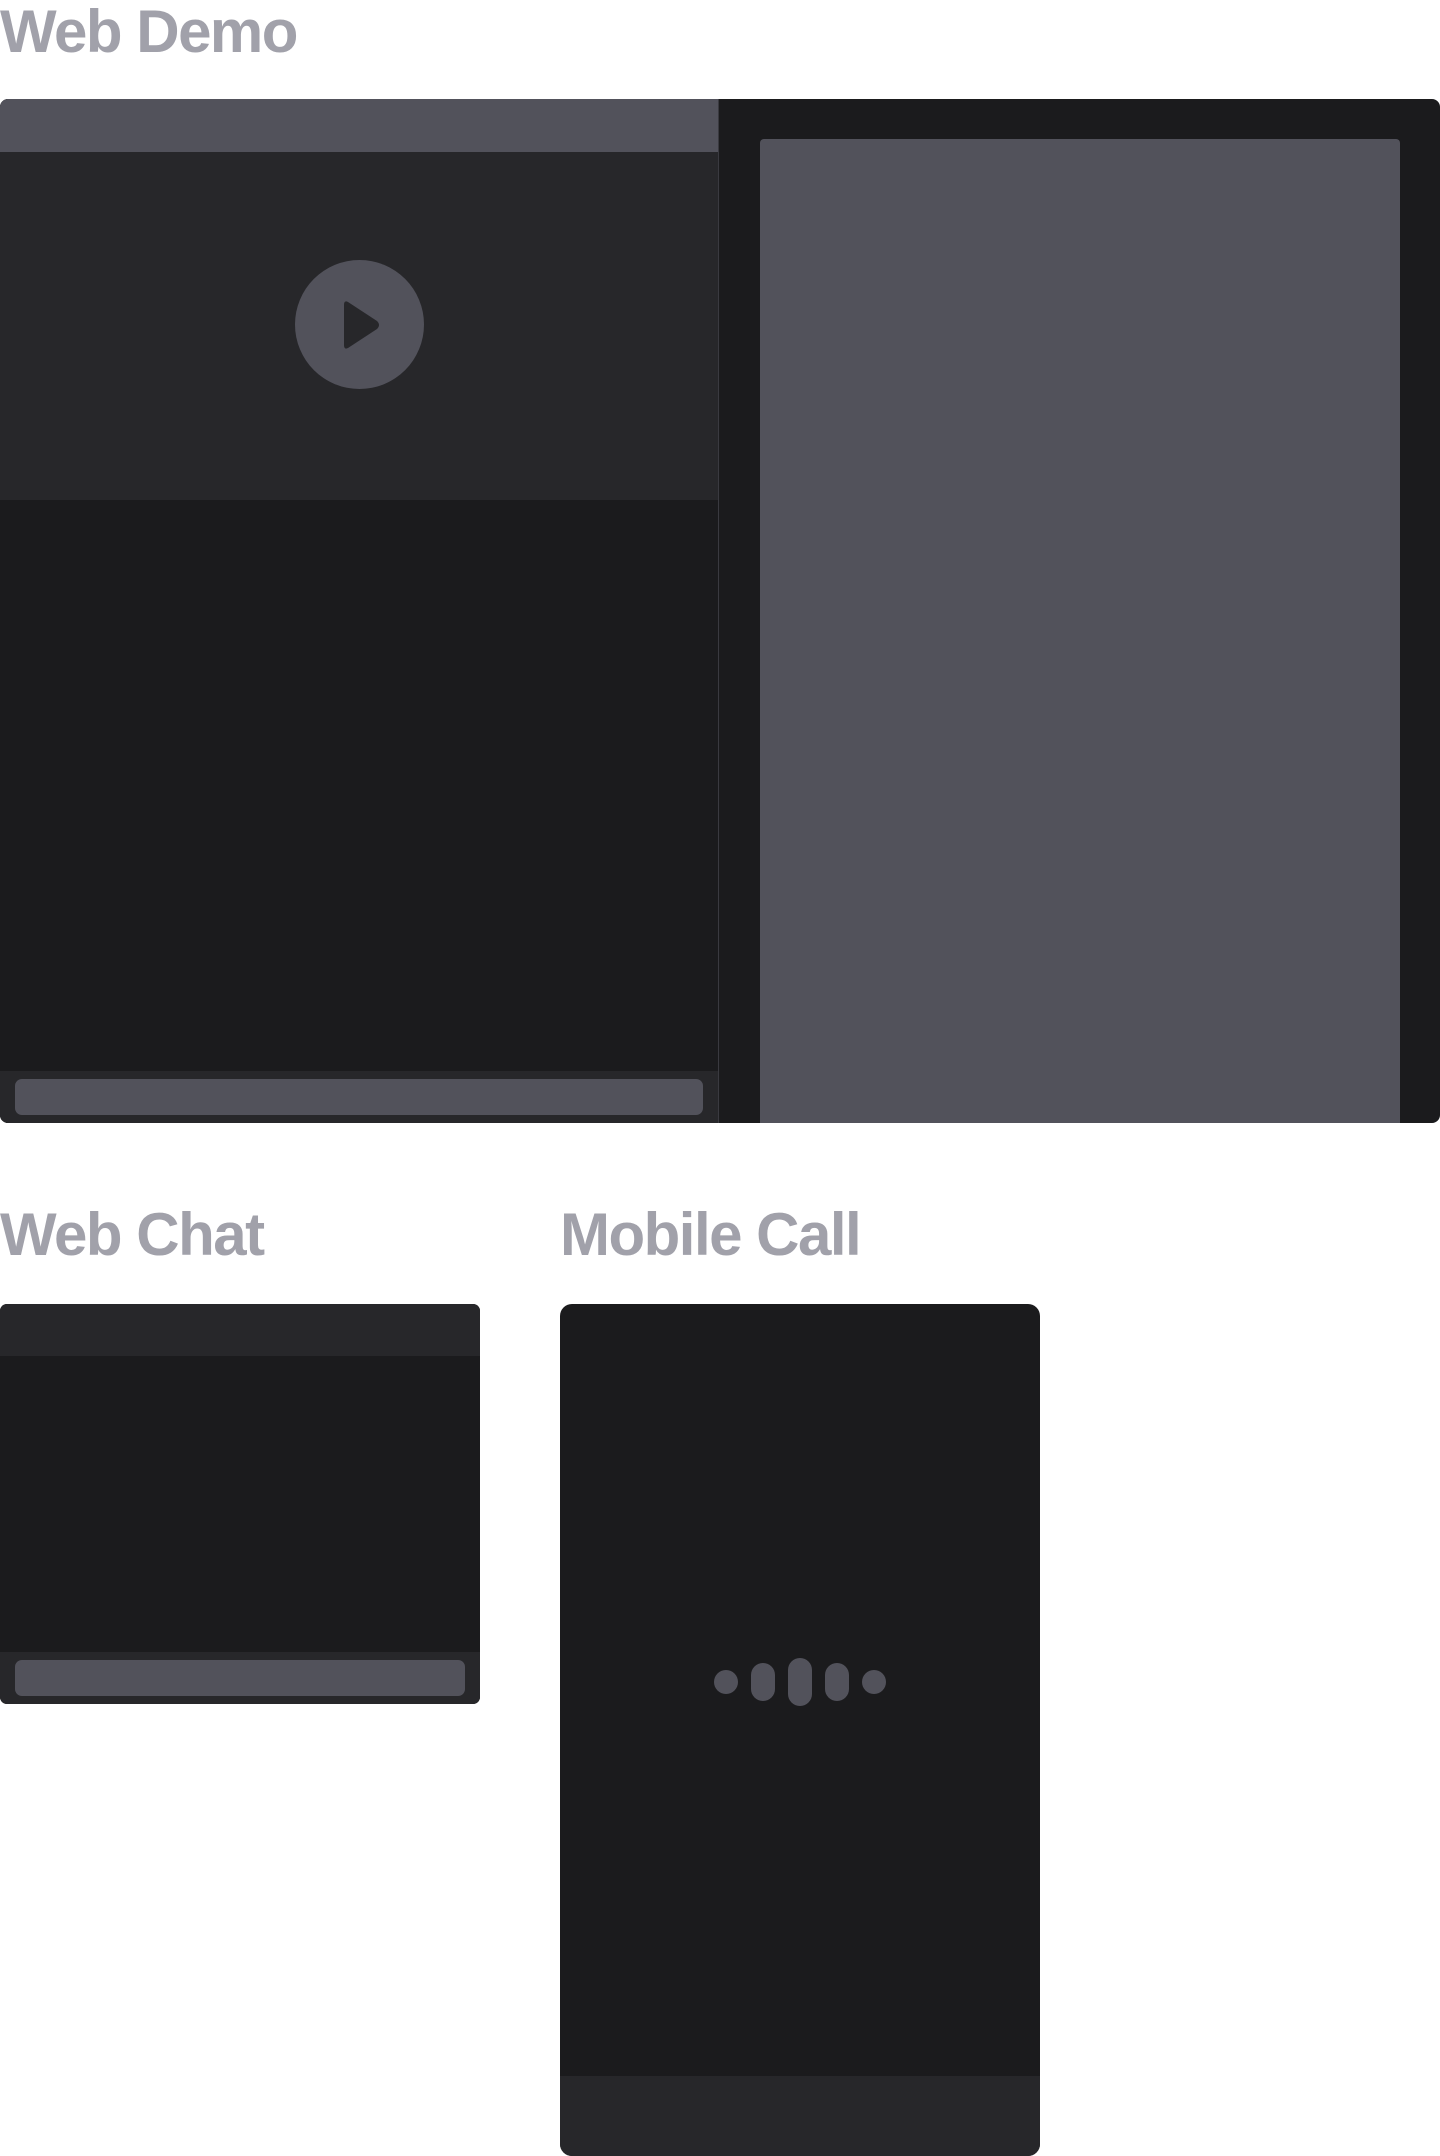  I want to click on play-button, so click(359, 324).